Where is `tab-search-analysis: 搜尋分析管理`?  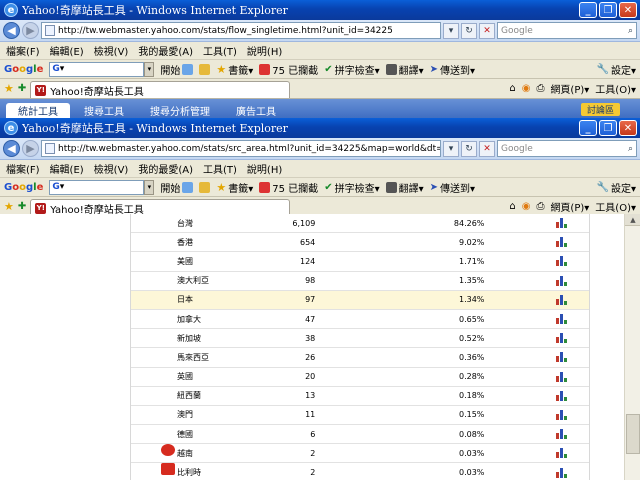
tab-search-analysis: 搜尋分析管理 is located at coordinates (180, 110).